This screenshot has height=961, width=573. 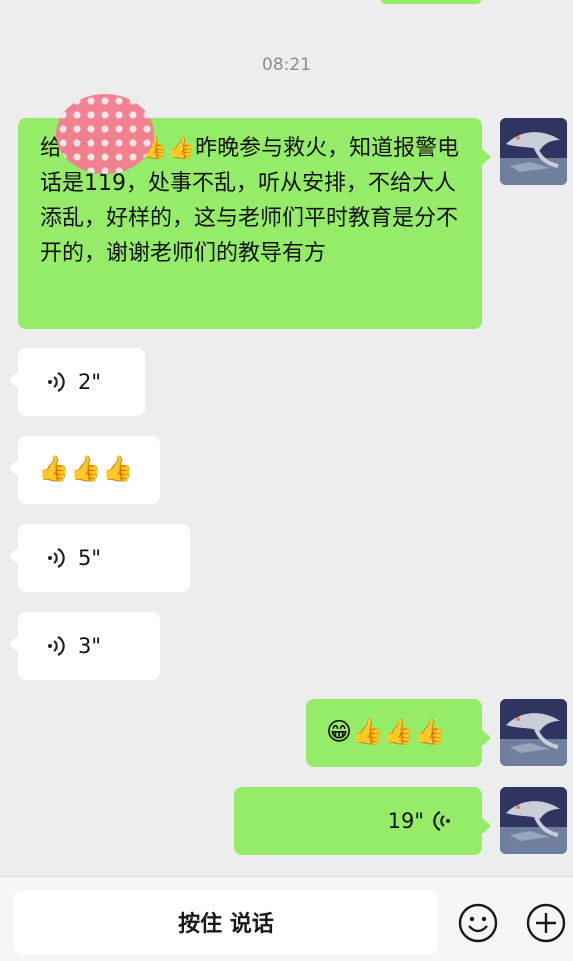 I want to click on voice-message-bubble: 2", so click(x=77, y=382).